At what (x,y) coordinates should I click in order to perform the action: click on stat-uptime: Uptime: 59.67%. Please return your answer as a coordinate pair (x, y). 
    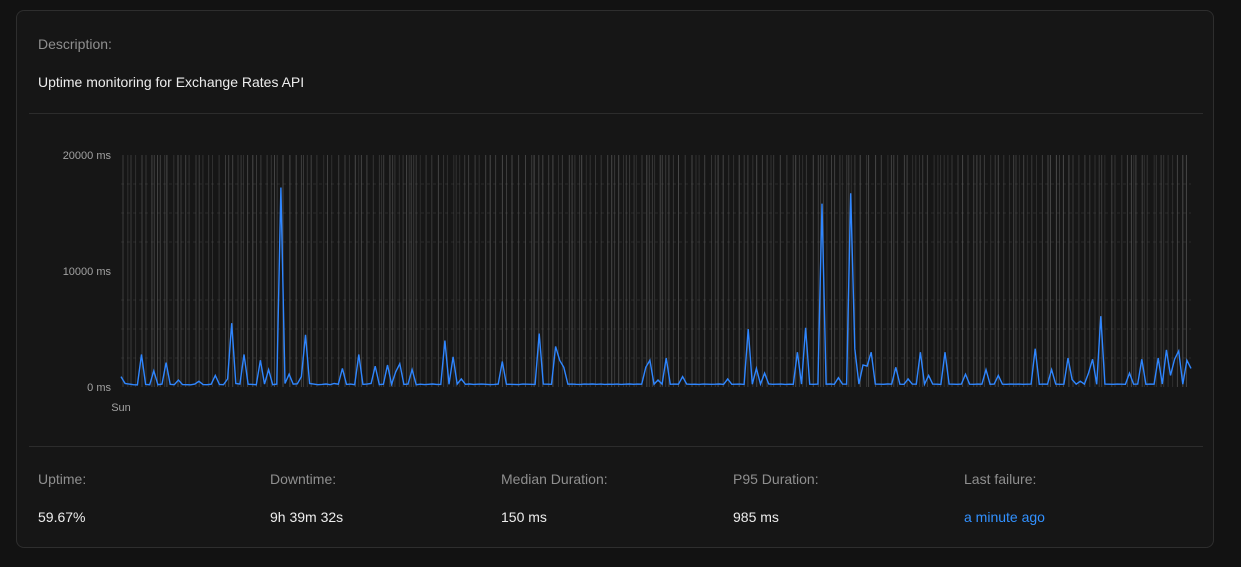
    Looking at the image, I should click on (62, 498).